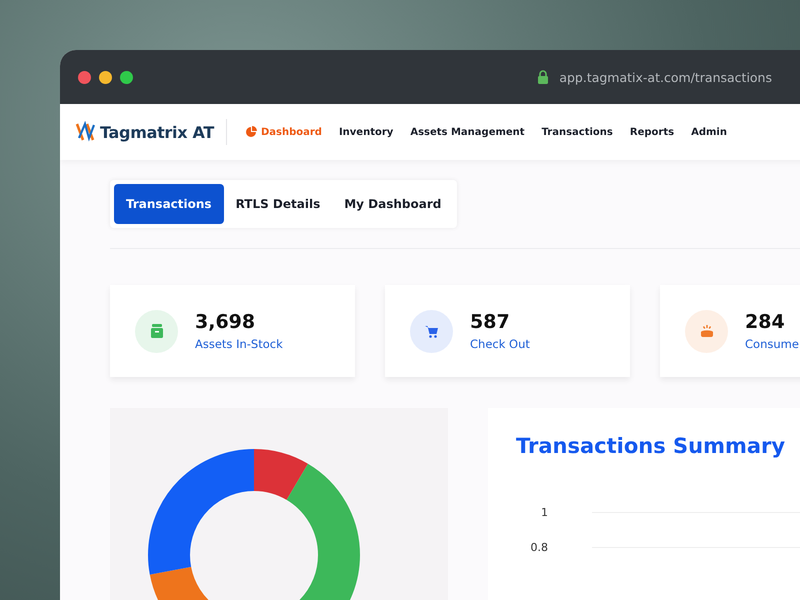 The height and width of the screenshot is (600, 800). Describe the element at coordinates (651, 446) in the screenshot. I see `chart-title: Transactions Summary` at that location.